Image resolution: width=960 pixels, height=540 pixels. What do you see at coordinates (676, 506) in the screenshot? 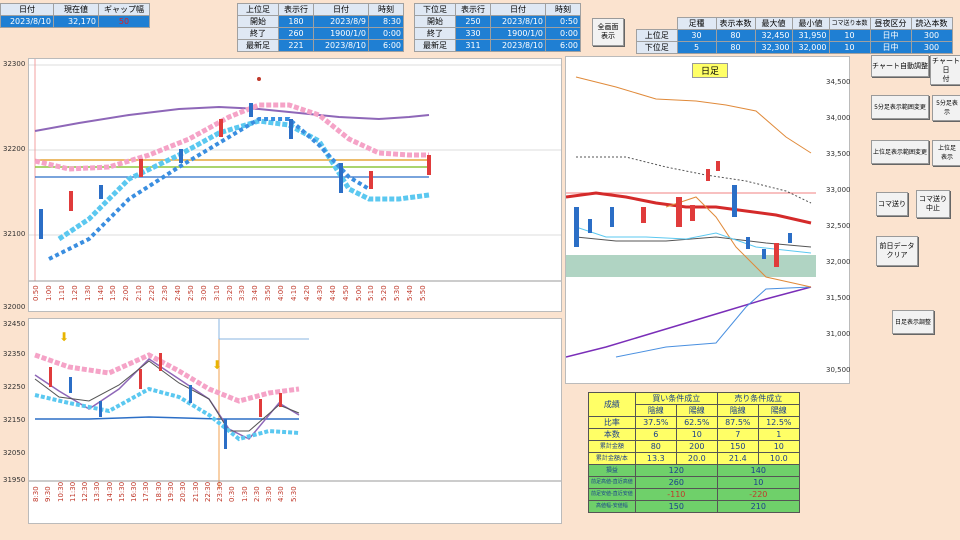
I see `stats2-row3-buy: 150` at bounding box center [676, 506].